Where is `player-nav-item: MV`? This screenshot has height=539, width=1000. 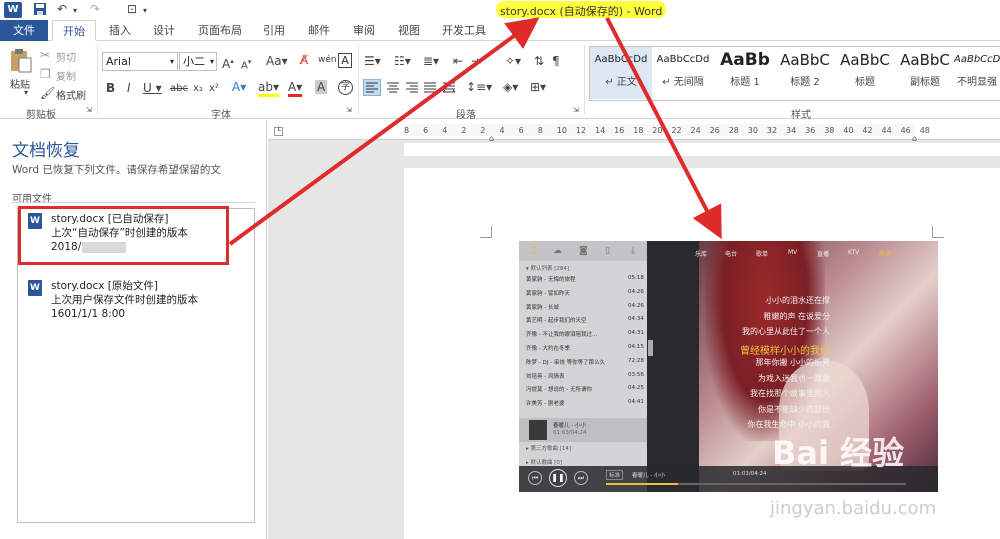
player-nav-item: MV is located at coordinates (792, 252).